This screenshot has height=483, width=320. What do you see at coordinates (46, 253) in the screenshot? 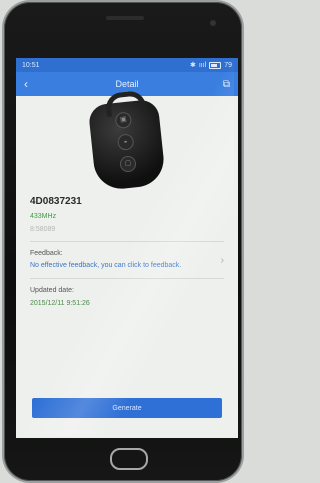
I see `feedback-label: Feedback:` at bounding box center [46, 253].